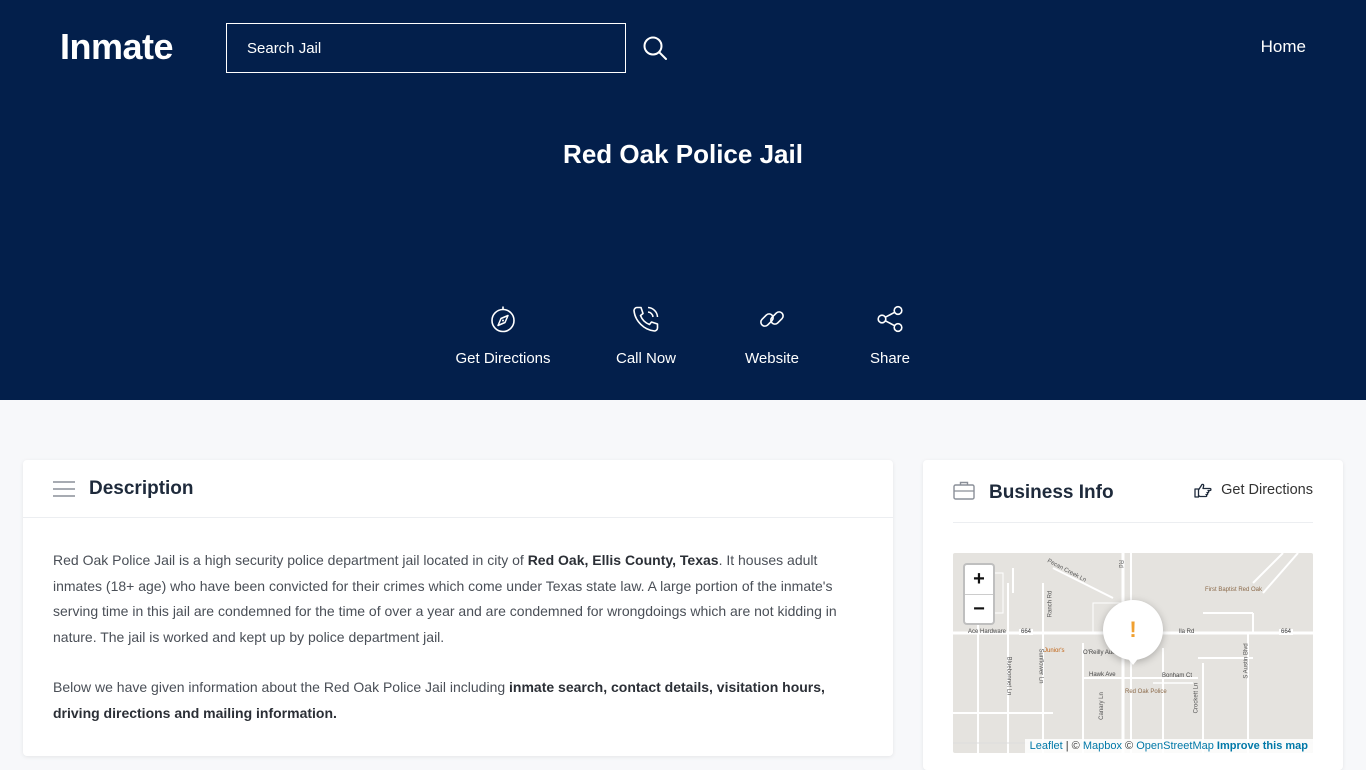 The height and width of the screenshot is (770, 1366). I want to click on description-title: Description, so click(141, 488).